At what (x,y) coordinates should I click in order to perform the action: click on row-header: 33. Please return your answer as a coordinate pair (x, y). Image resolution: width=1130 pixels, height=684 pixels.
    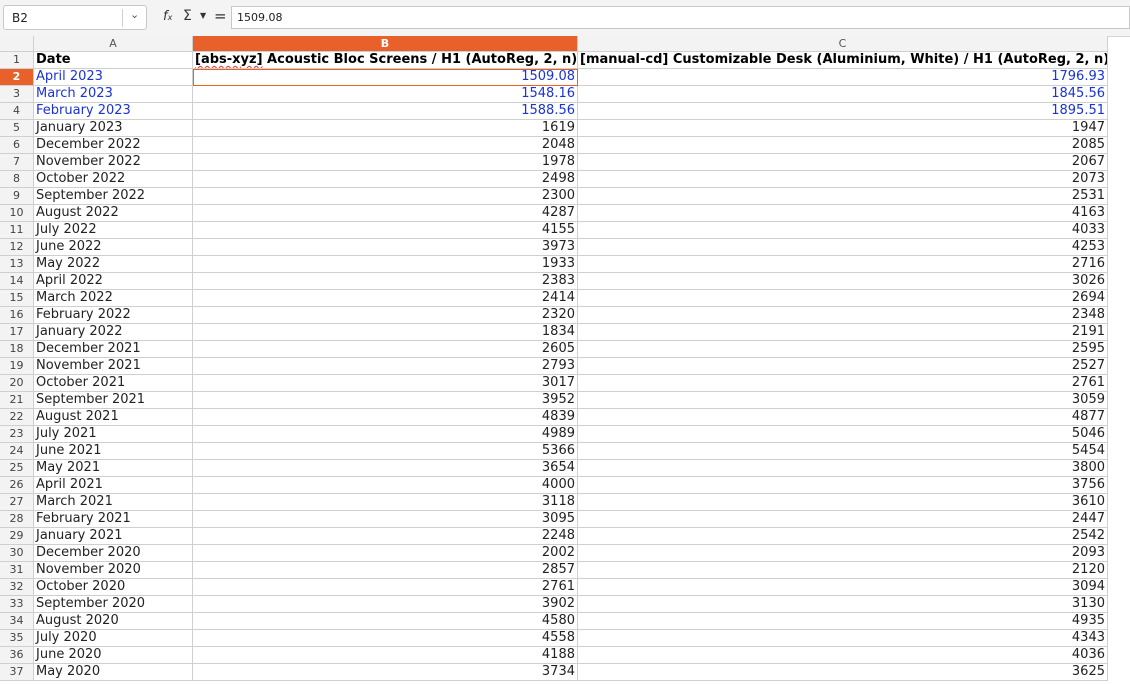
    Looking at the image, I should click on (17, 604).